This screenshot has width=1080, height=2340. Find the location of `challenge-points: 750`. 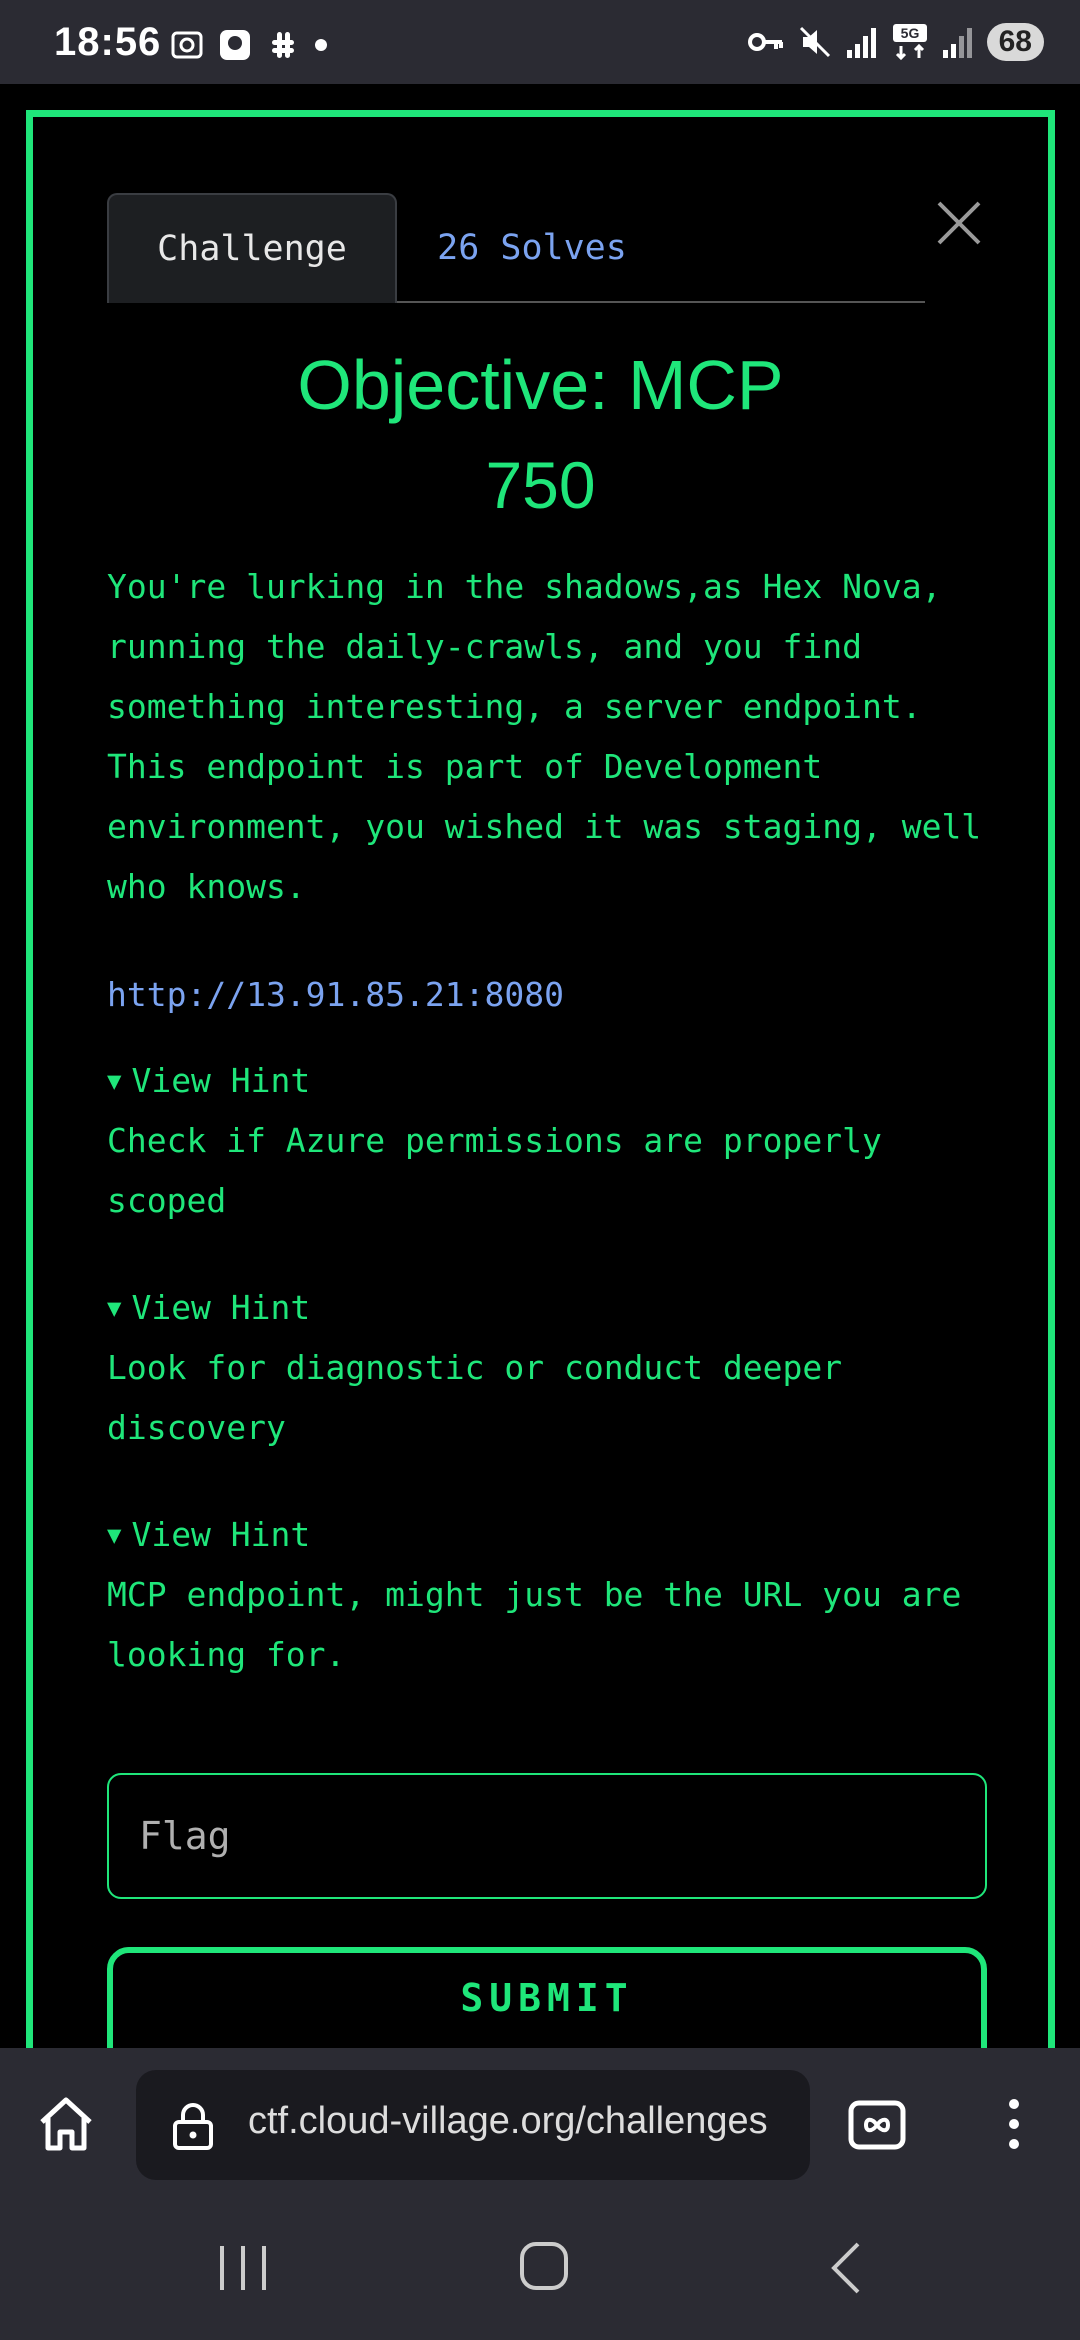

challenge-points: 750 is located at coordinates (540, 485).